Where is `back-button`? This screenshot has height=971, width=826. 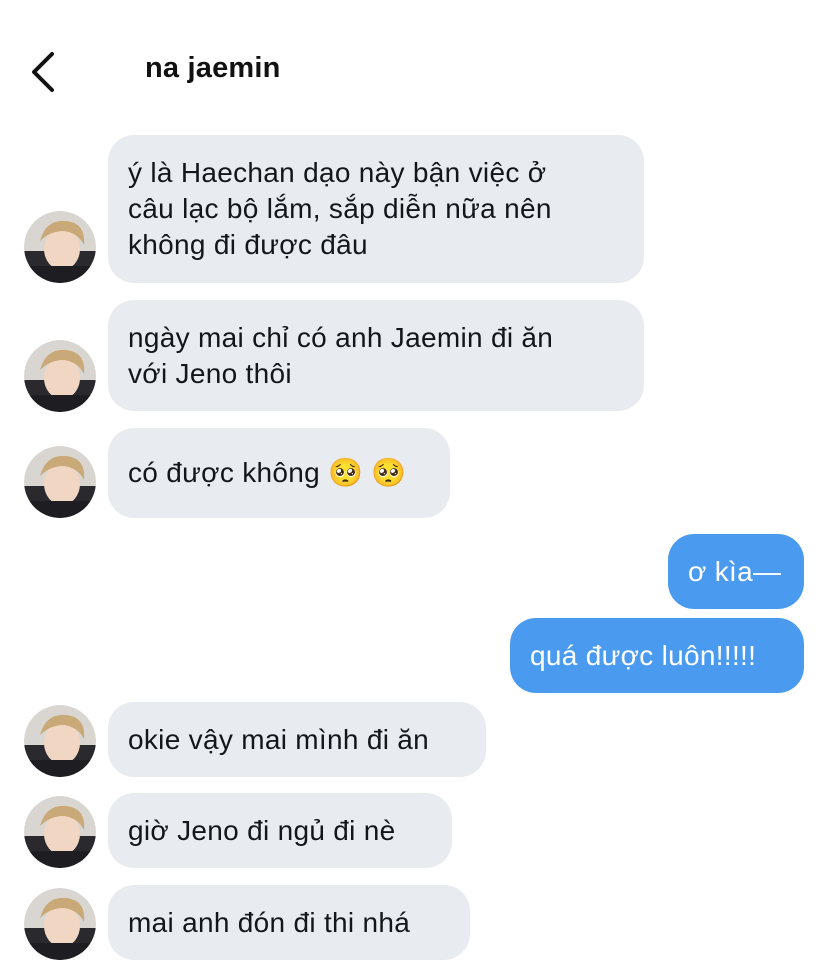
back-button is located at coordinates (44, 72).